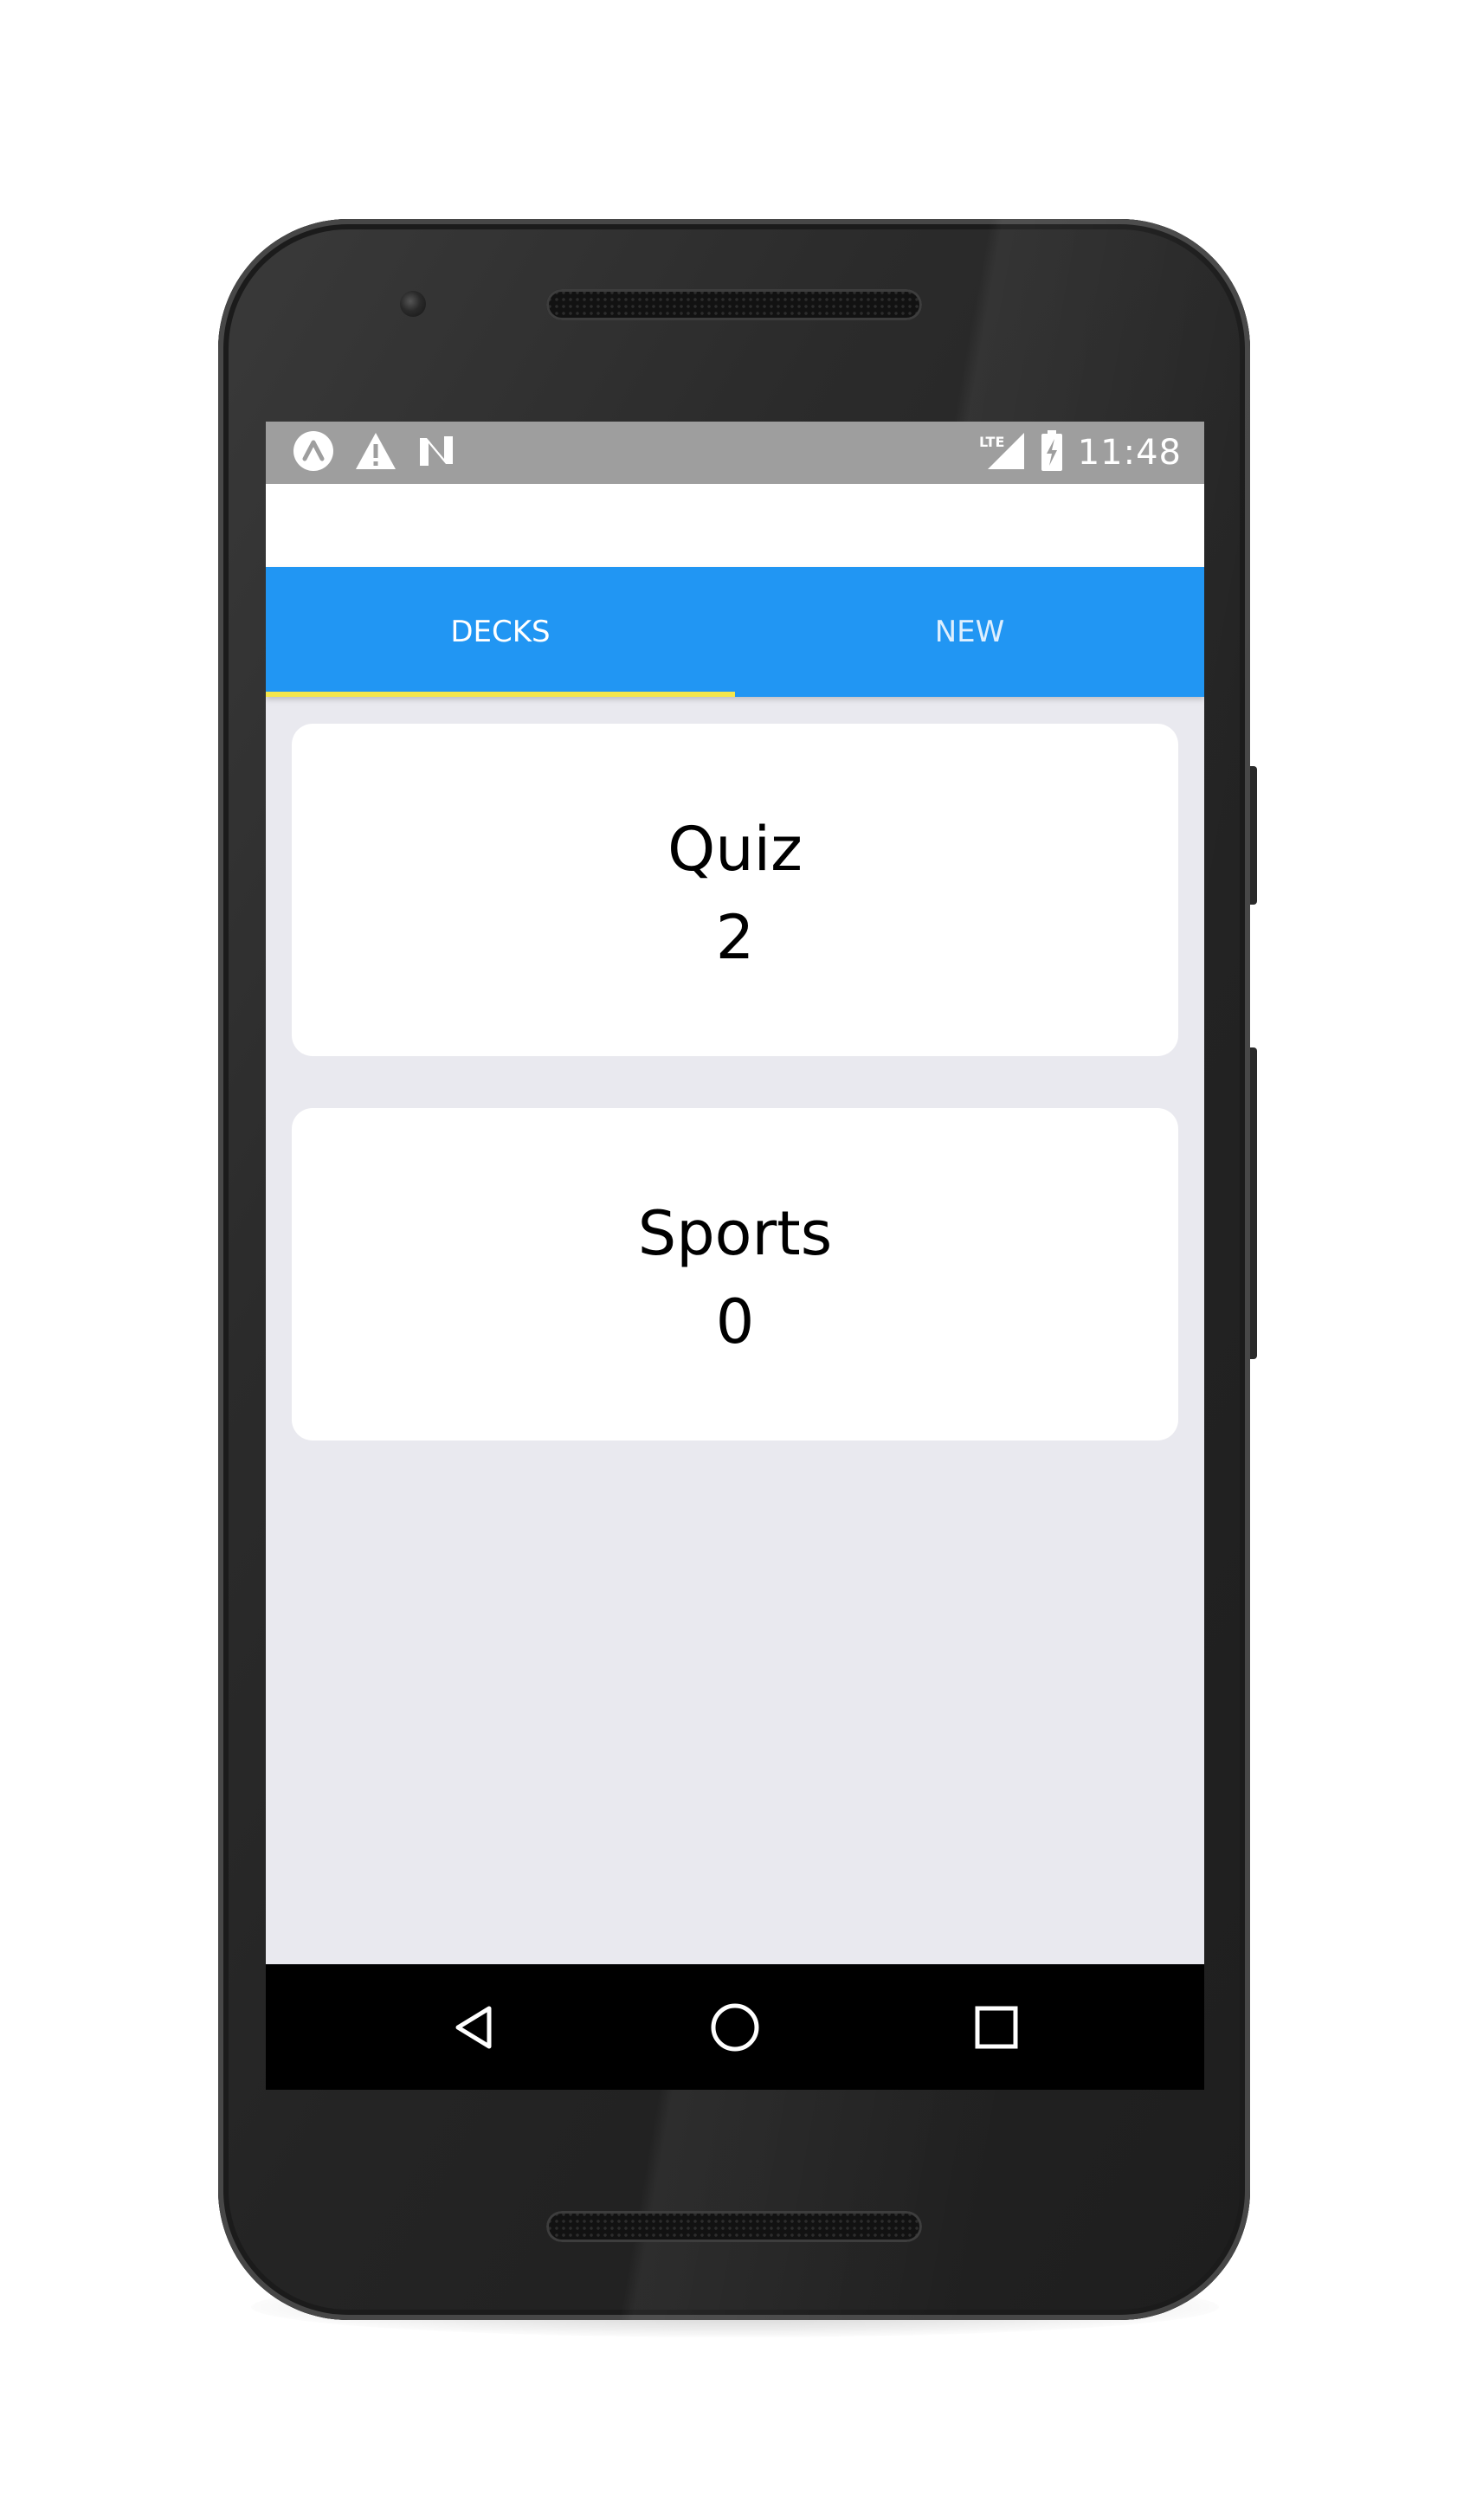  I want to click on active-tab-indicator, so click(501, 694).